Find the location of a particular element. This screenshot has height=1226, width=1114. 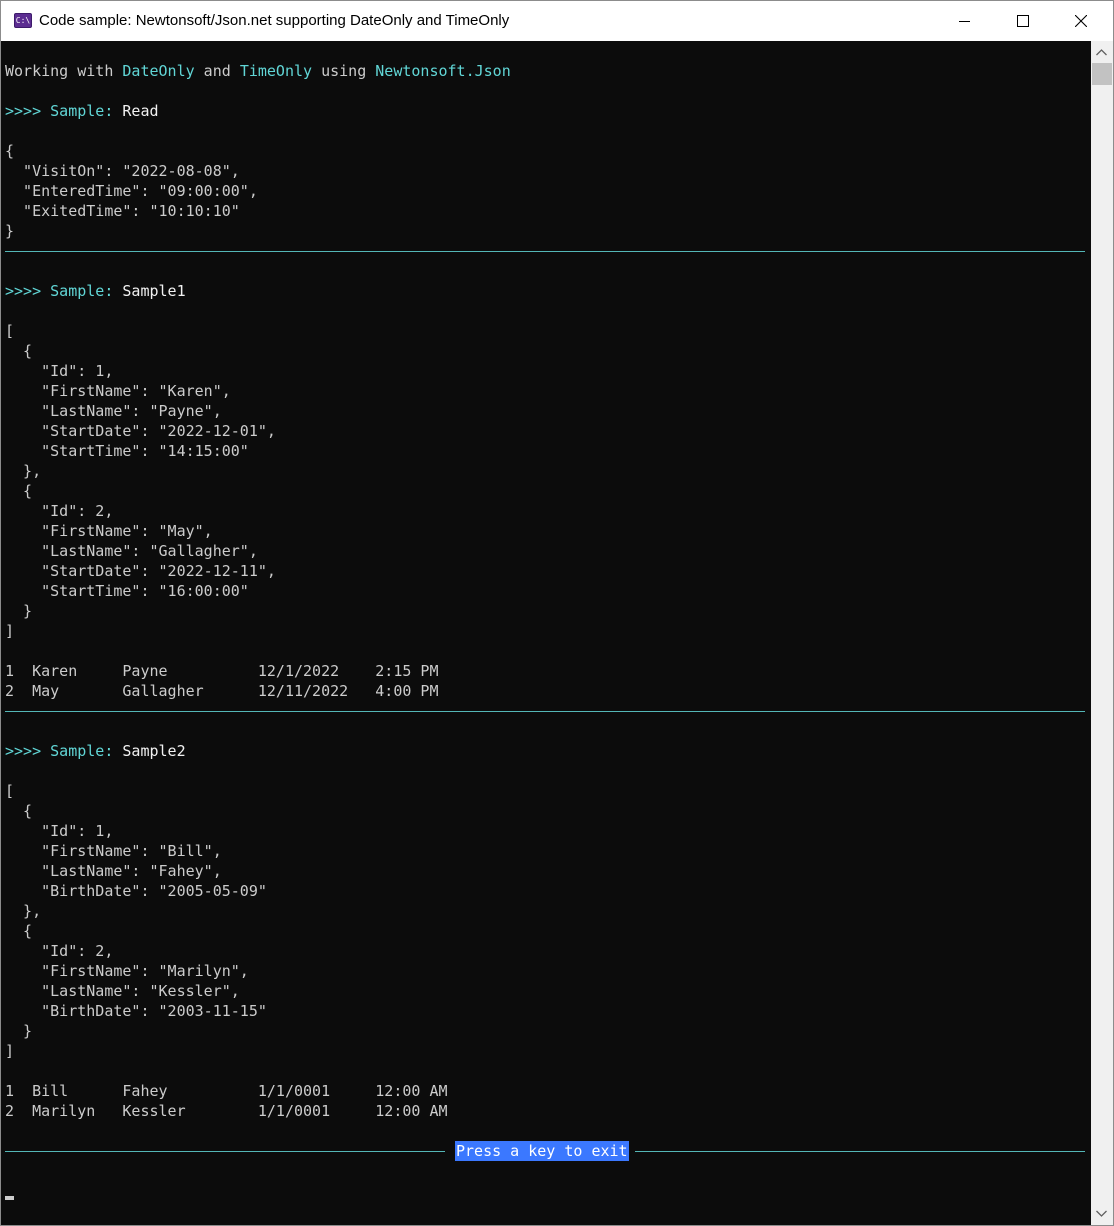

timeonly-text: TimeOnly is located at coordinates (276, 71).